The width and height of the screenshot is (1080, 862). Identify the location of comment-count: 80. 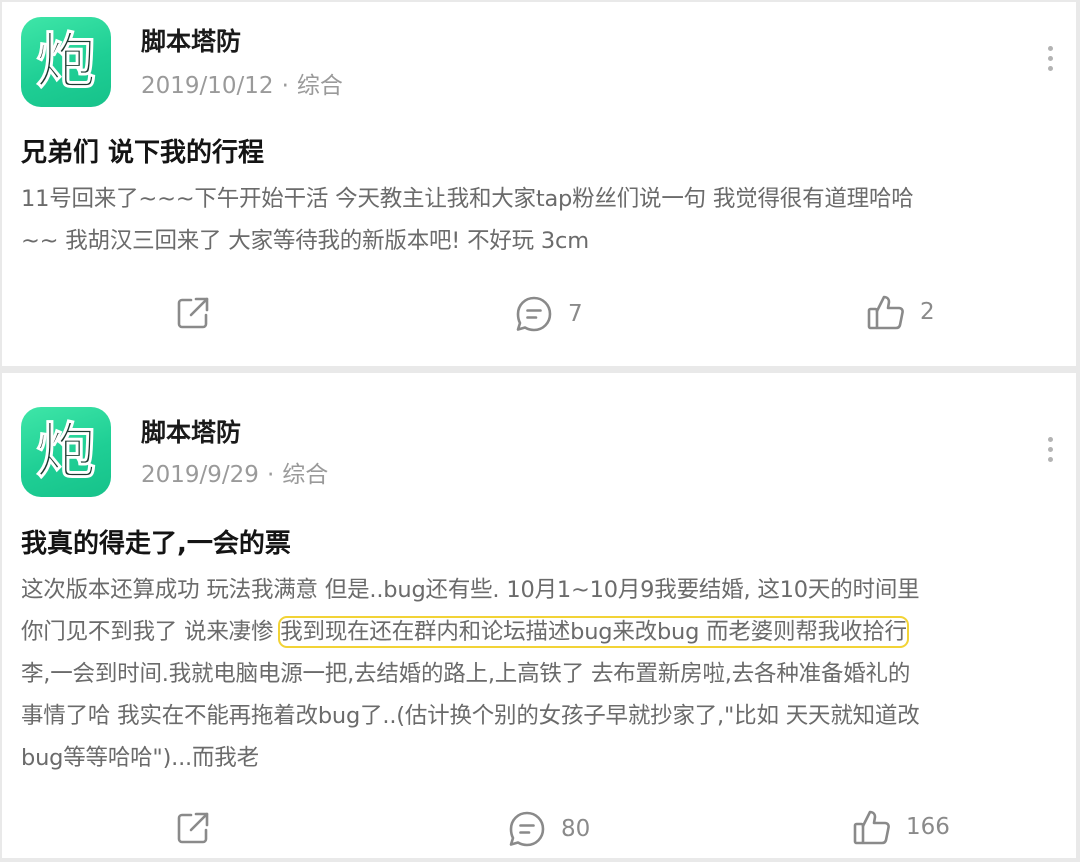
(576, 829).